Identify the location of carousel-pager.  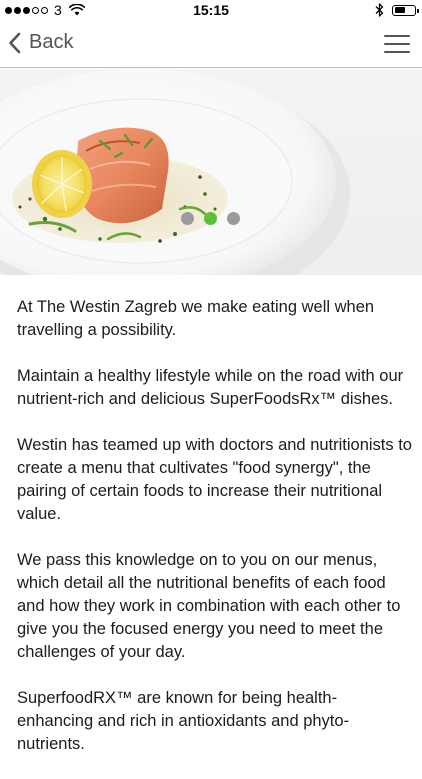
(210, 218).